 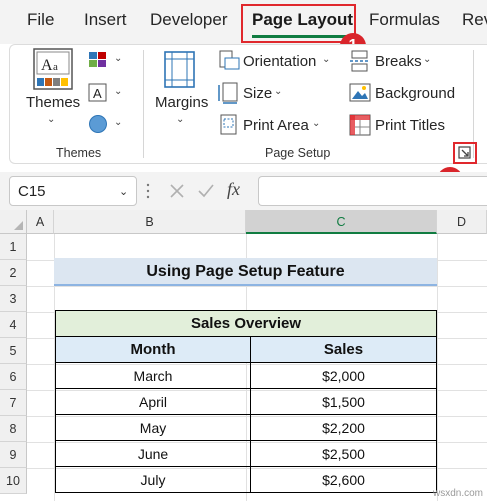 I want to click on orientation-chevron-icon: ⌄, so click(x=326, y=59).